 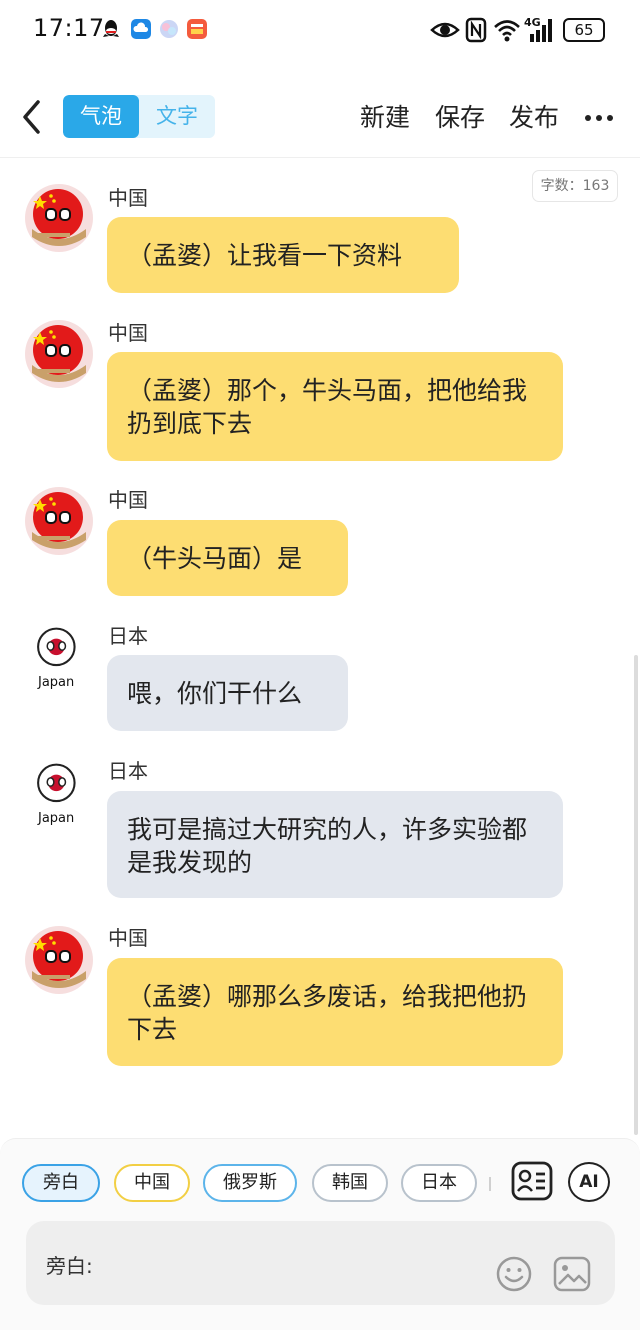 What do you see at coordinates (101, 116) in the screenshot?
I see `tab-bubble: 气泡` at bounding box center [101, 116].